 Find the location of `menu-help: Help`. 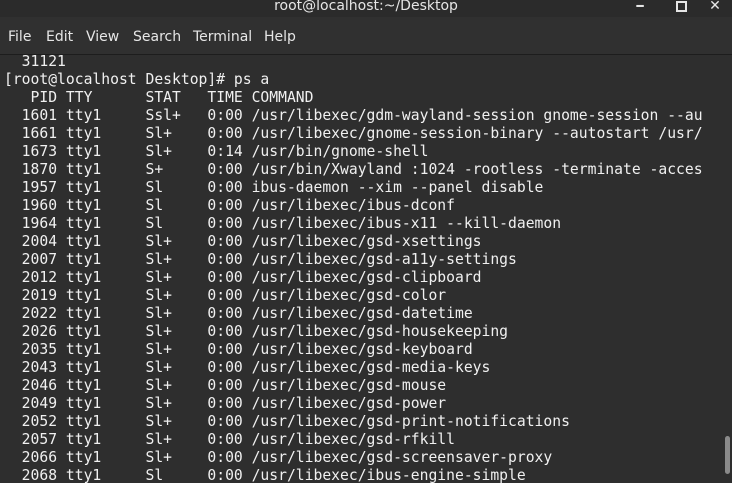

menu-help: Help is located at coordinates (280, 37).